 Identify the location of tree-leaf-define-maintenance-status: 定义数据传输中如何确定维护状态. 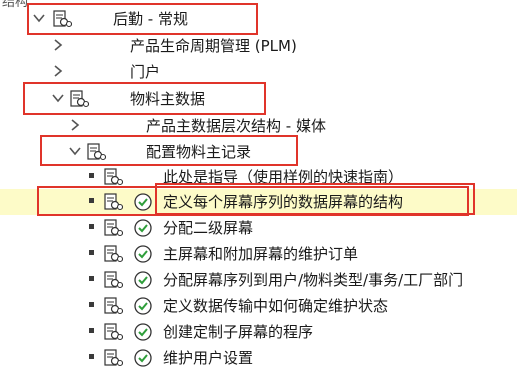
(258, 306).